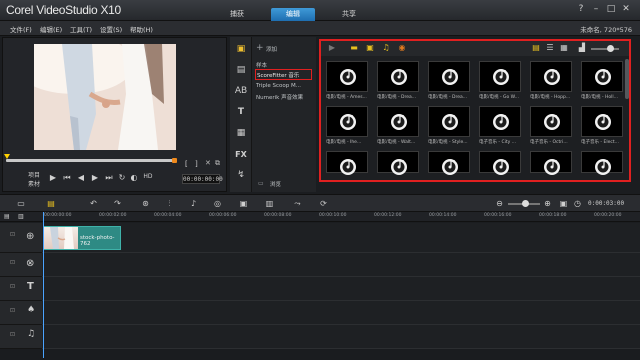  Describe the element at coordinates (269, 204) in the screenshot. I see `multi-camera-icon: ▥` at that location.